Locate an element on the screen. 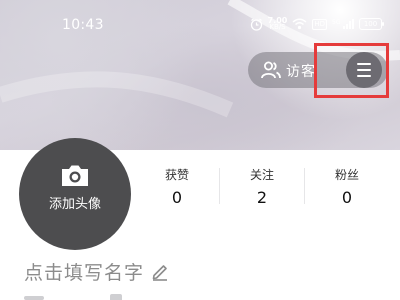  partial-icon is located at coordinates (116, 297).